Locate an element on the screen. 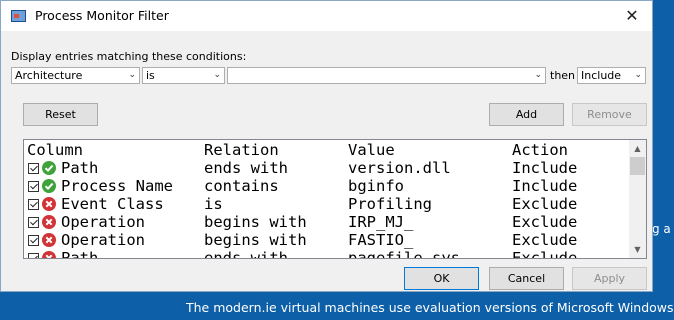  column-select: Architecture ⌄ is located at coordinates (75, 75).